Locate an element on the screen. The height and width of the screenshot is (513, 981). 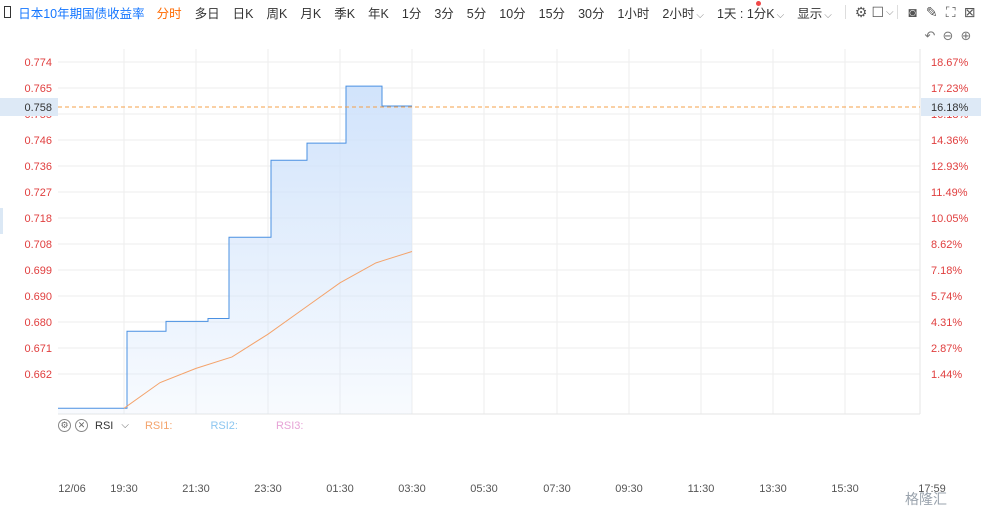
y-tick-left: 0.662 is located at coordinates (38, 375).